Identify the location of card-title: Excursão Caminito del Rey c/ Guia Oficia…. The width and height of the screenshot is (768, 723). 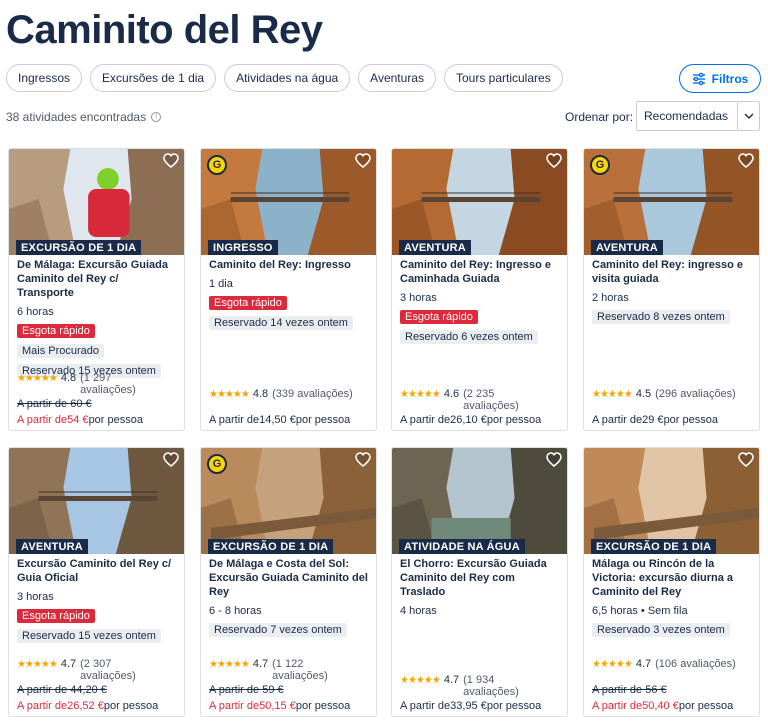
(96, 571).